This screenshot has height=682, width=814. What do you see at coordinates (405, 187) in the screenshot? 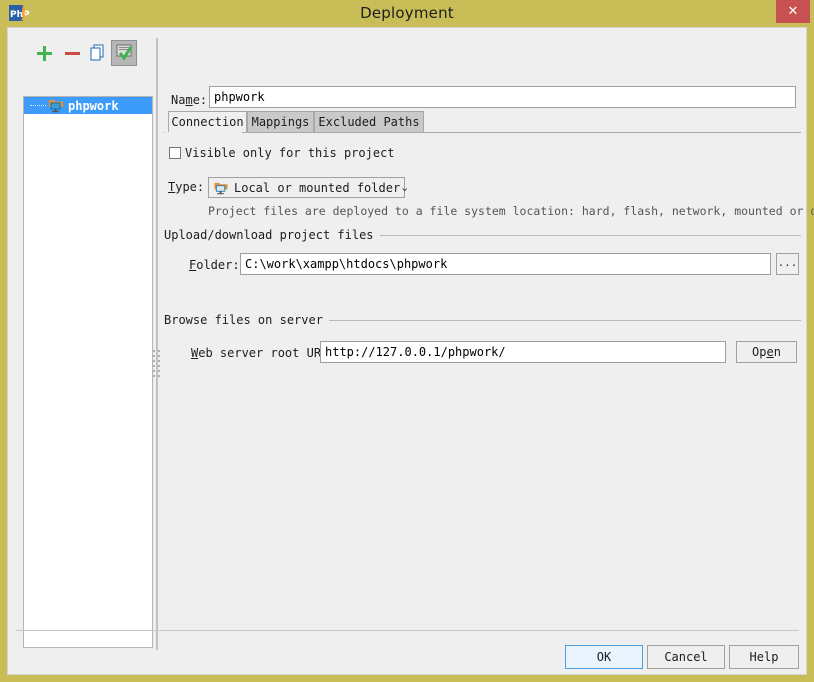
I see `chevron-down-icon: ⌄` at bounding box center [405, 187].